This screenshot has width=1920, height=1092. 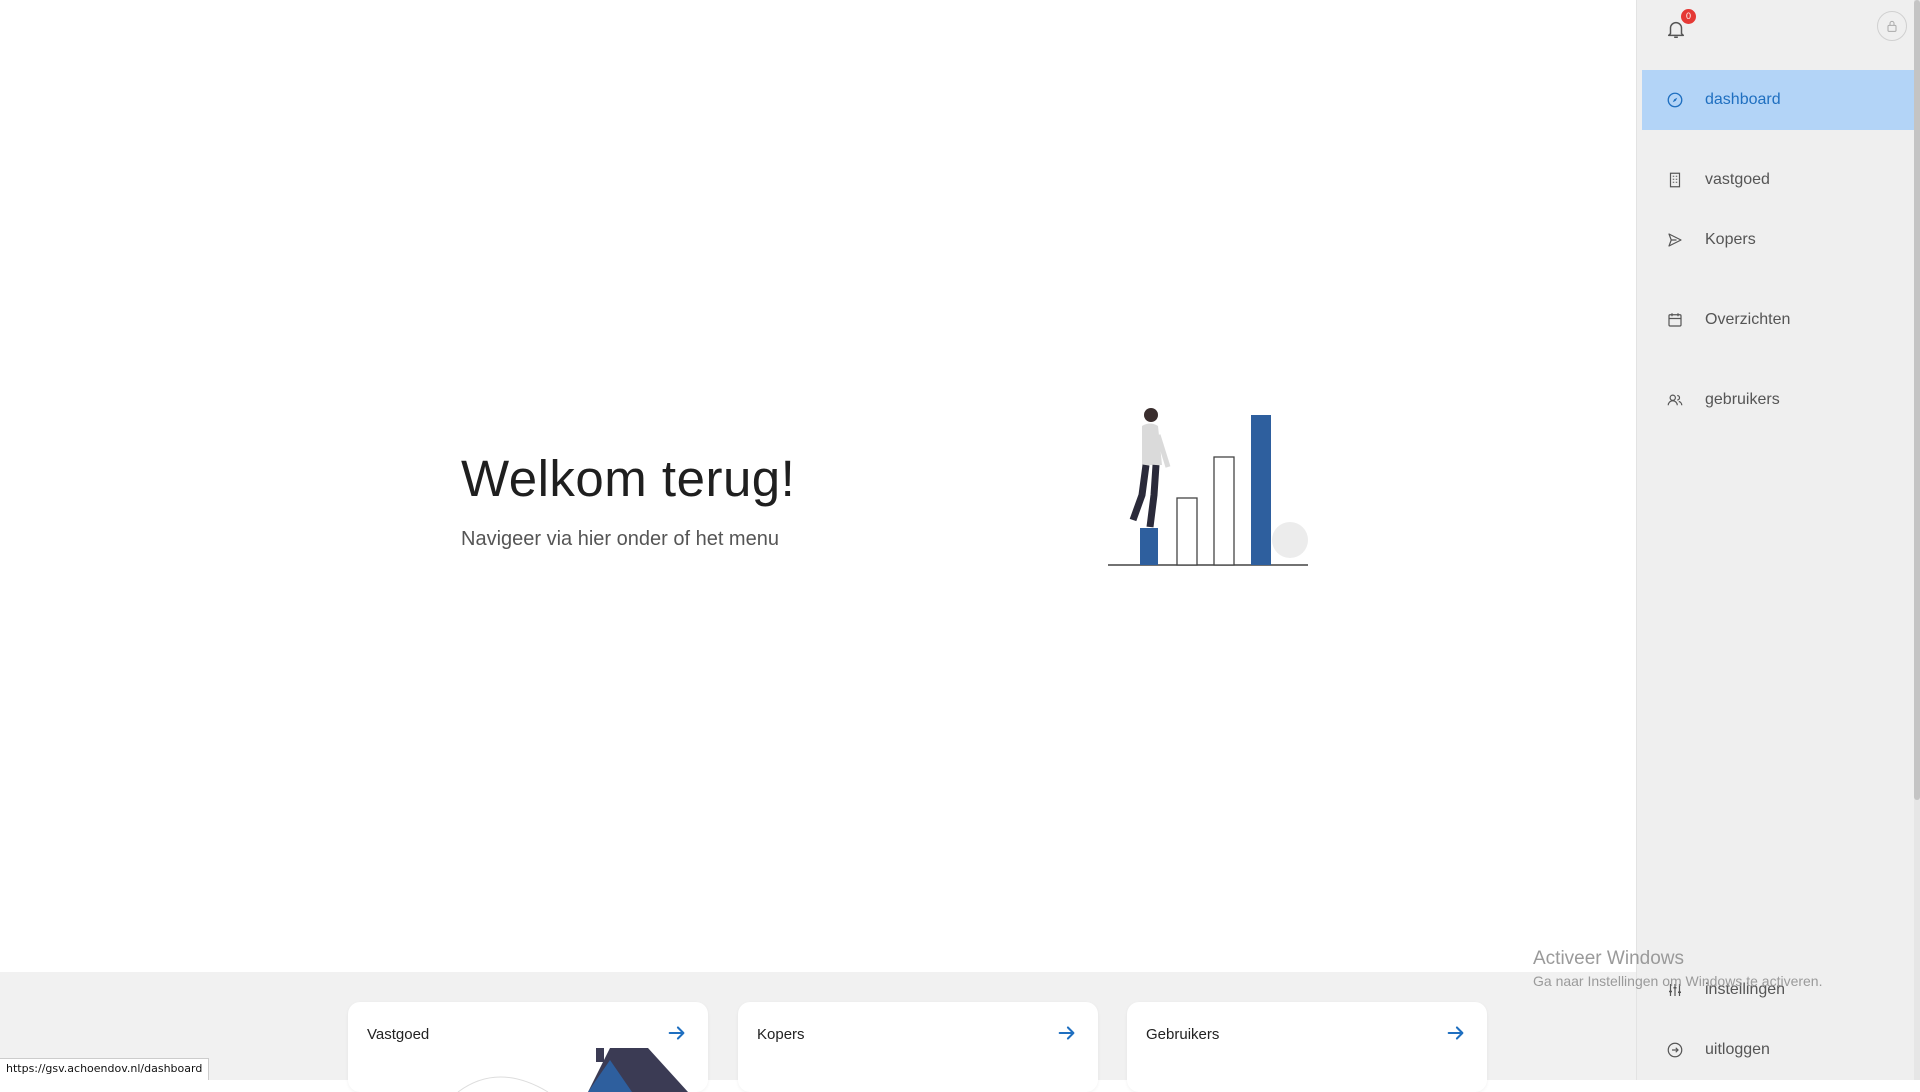 I want to click on sidebar-item-label: vastgoed, so click(x=1737, y=179).